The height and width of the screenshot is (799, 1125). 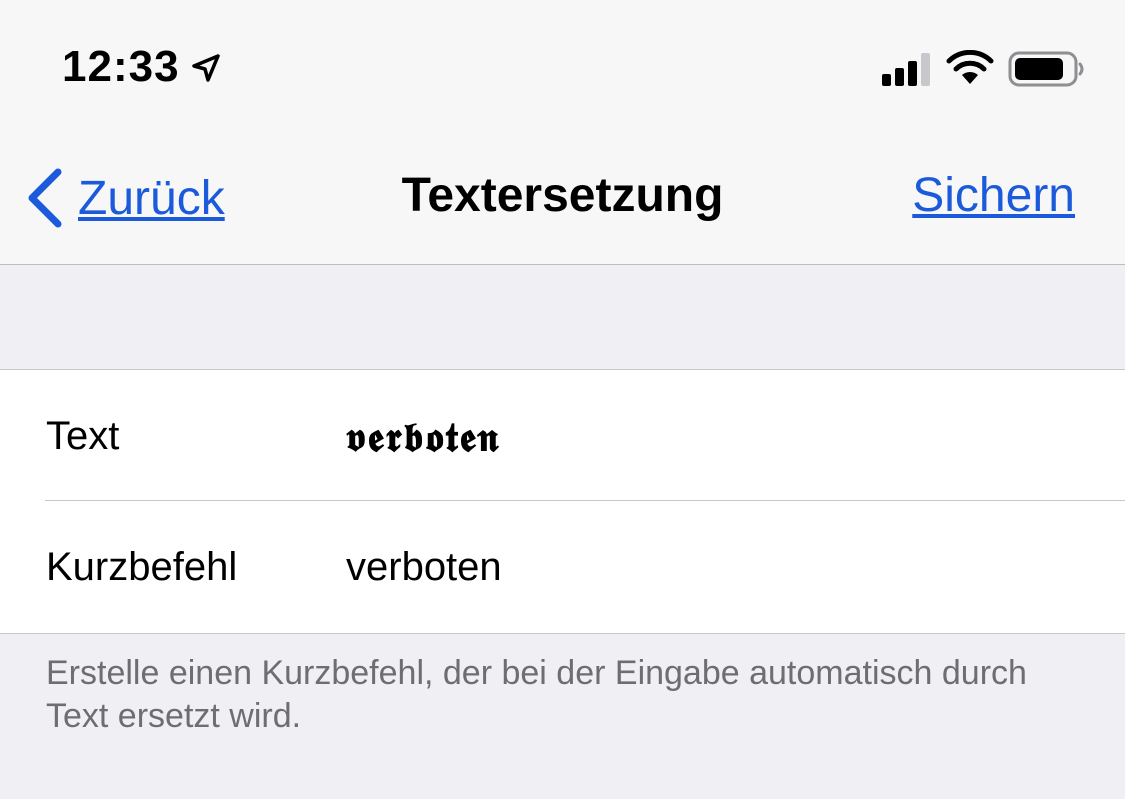 I want to click on text-label: Text, so click(x=83, y=436).